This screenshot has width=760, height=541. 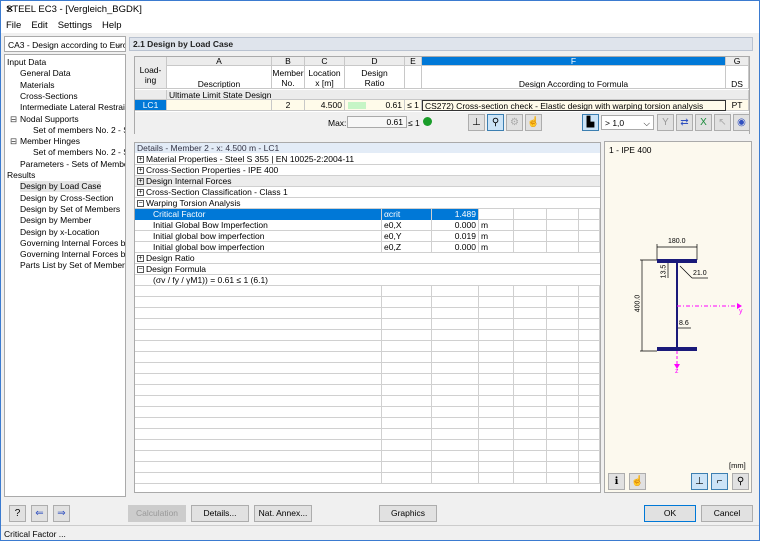 I want to click on menu-edit: Edit, so click(x=39, y=25).